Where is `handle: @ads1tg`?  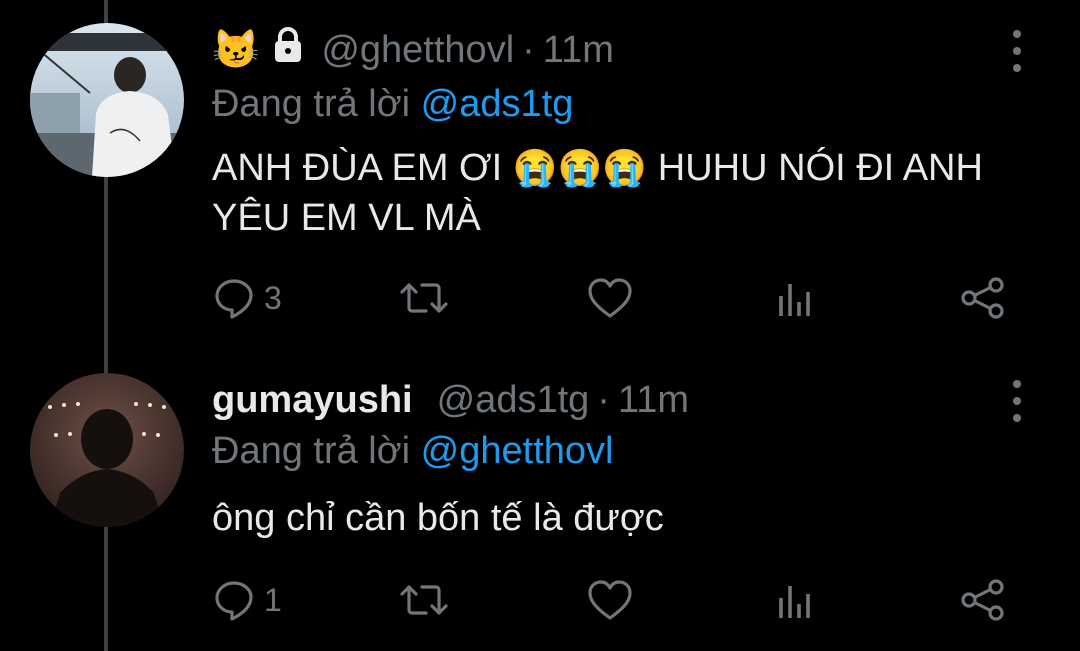
handle: @ads1tg is located at coordinates (513, 400).